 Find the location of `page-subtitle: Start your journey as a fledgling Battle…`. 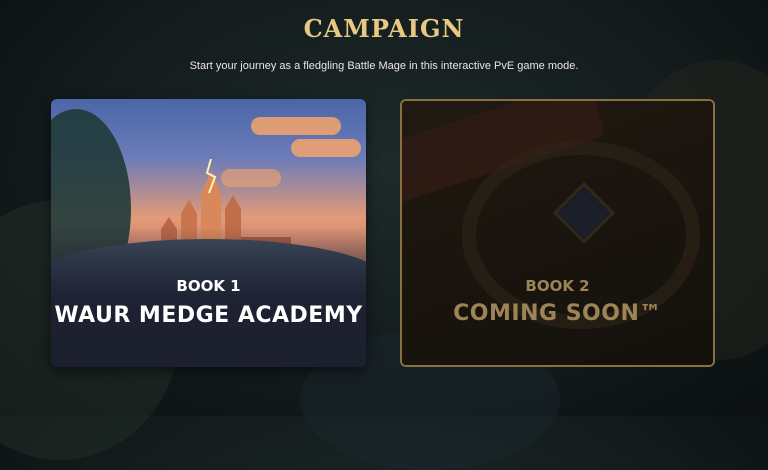

page-subtitle: Start your journey as a fledgling Battle… is located at coordinates (384, 66).